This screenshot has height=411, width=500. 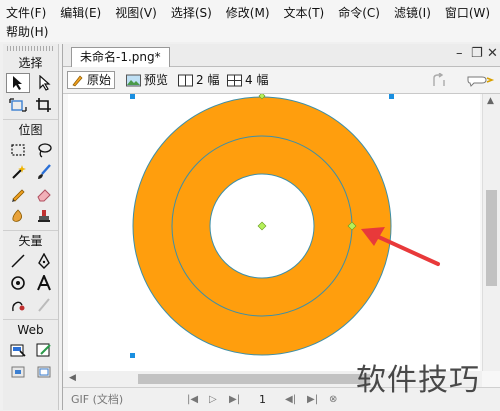 I want to click on menu-row-2: 帮助(H), so click(x=27, y=32).